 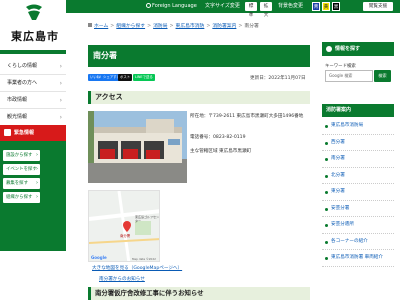 What do you see at coordinates (199, 97) in the screenshot?
I see `access-heading: アクセス` at bounding box center [199, 97].